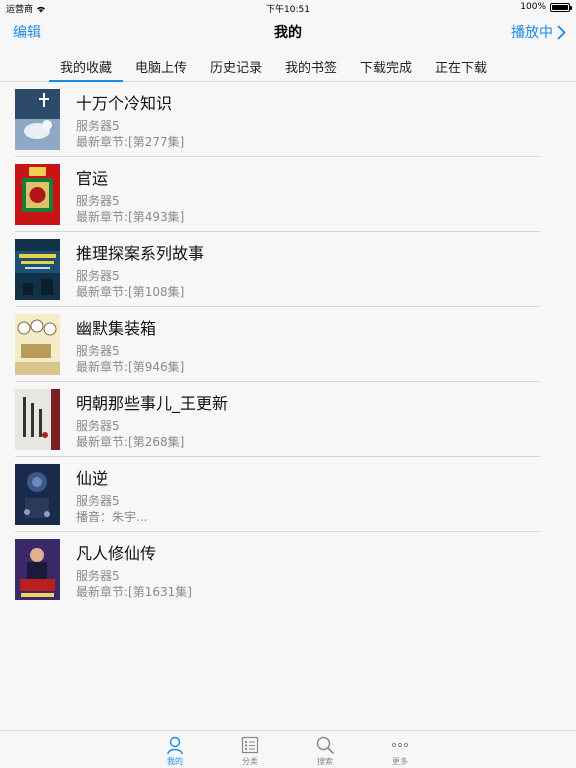 The image size is (576, 768). I want to click on tab-history: 历史记录, so click(236, 69).